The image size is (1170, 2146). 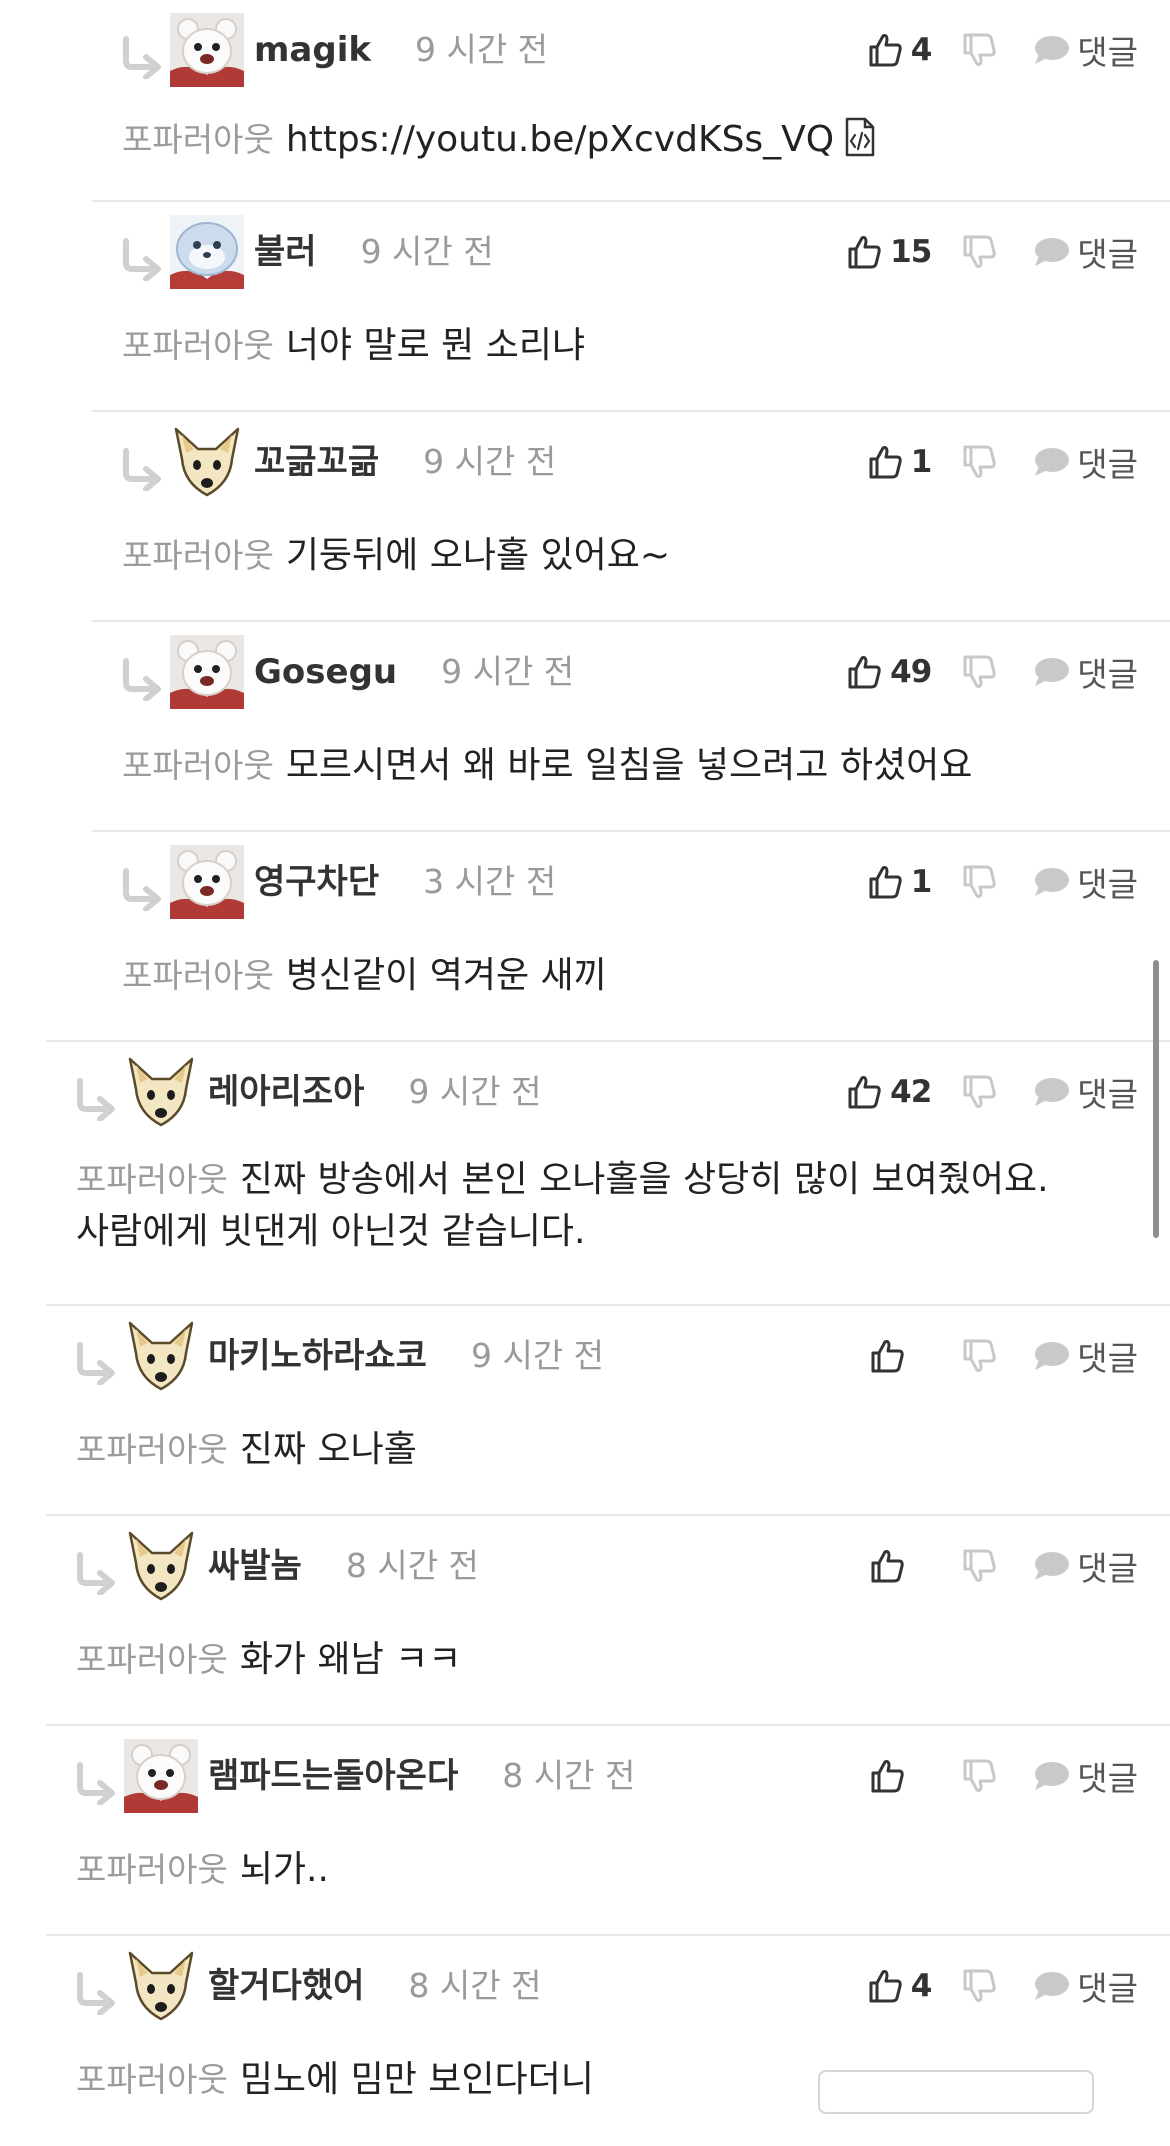 I want to click on like-count: 42, so click(x=911, y=1092).